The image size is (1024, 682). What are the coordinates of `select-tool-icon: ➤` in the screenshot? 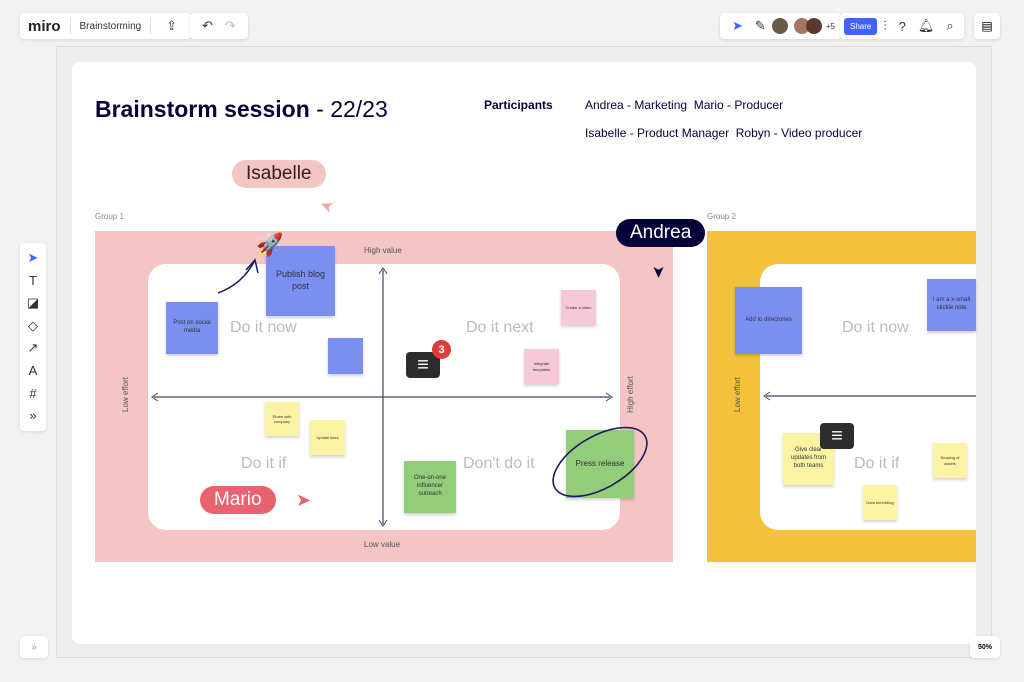 It's located at (33, 258).